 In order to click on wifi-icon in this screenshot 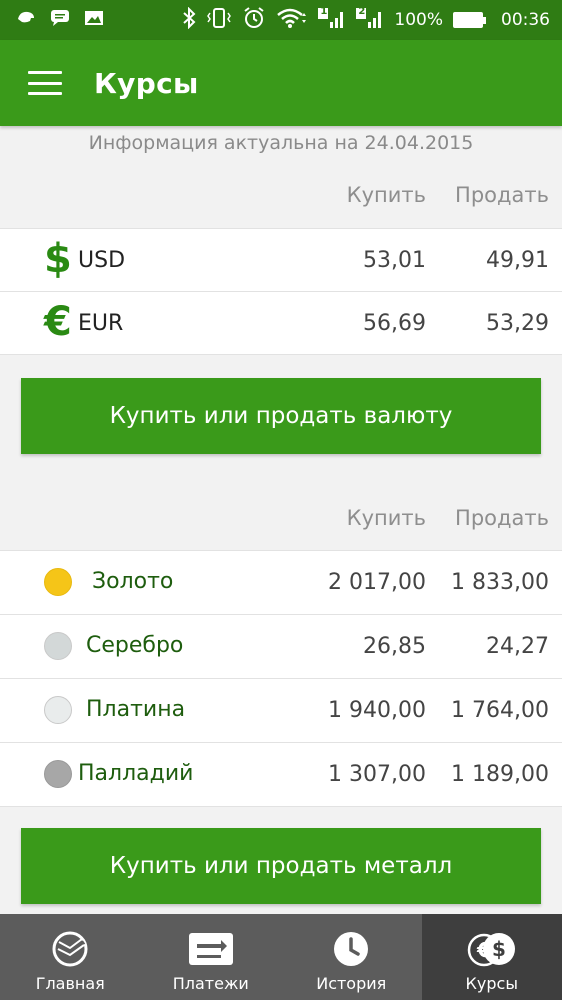, I will do `click(292, 20)`.